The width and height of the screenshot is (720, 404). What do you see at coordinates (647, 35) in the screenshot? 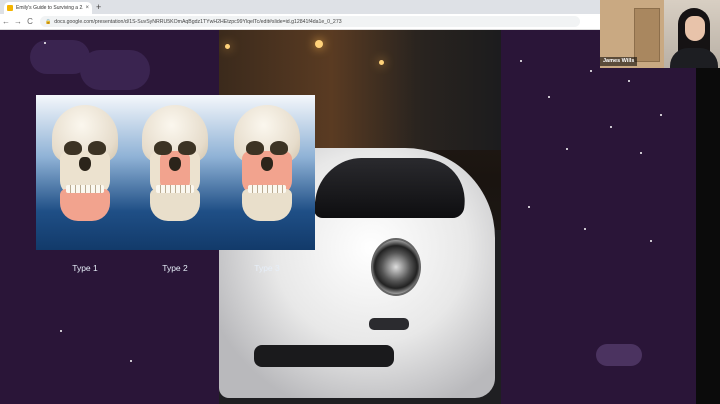
I see `door` at bounding box center [647, 35].